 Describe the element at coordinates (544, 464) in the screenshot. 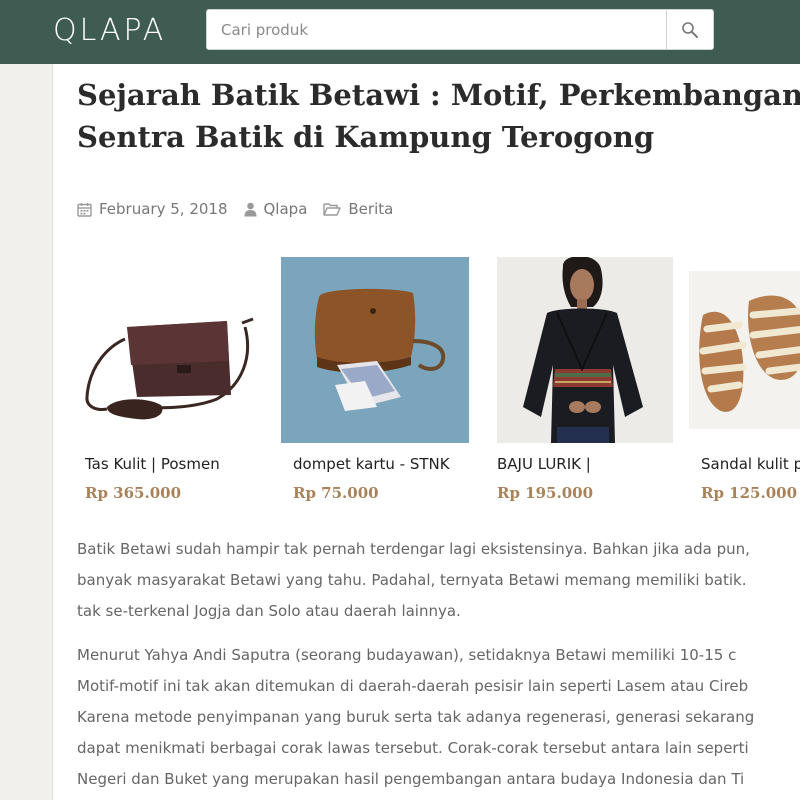

I see `product-name: BAJU LURIK |` at that location.